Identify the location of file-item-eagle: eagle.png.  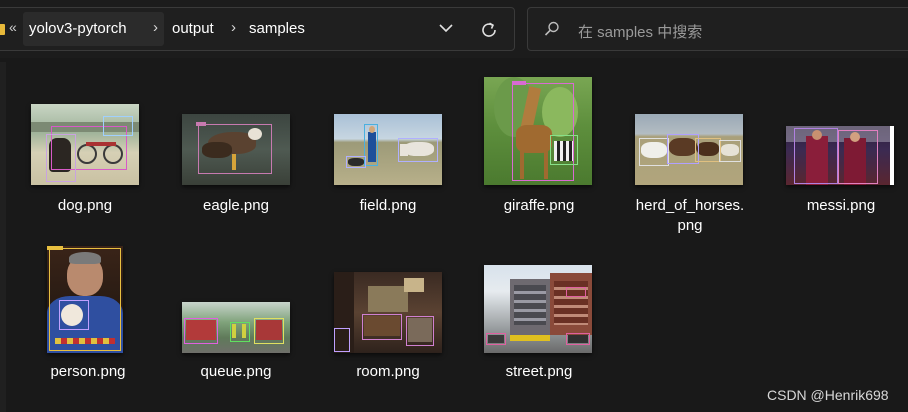
(236, 142).